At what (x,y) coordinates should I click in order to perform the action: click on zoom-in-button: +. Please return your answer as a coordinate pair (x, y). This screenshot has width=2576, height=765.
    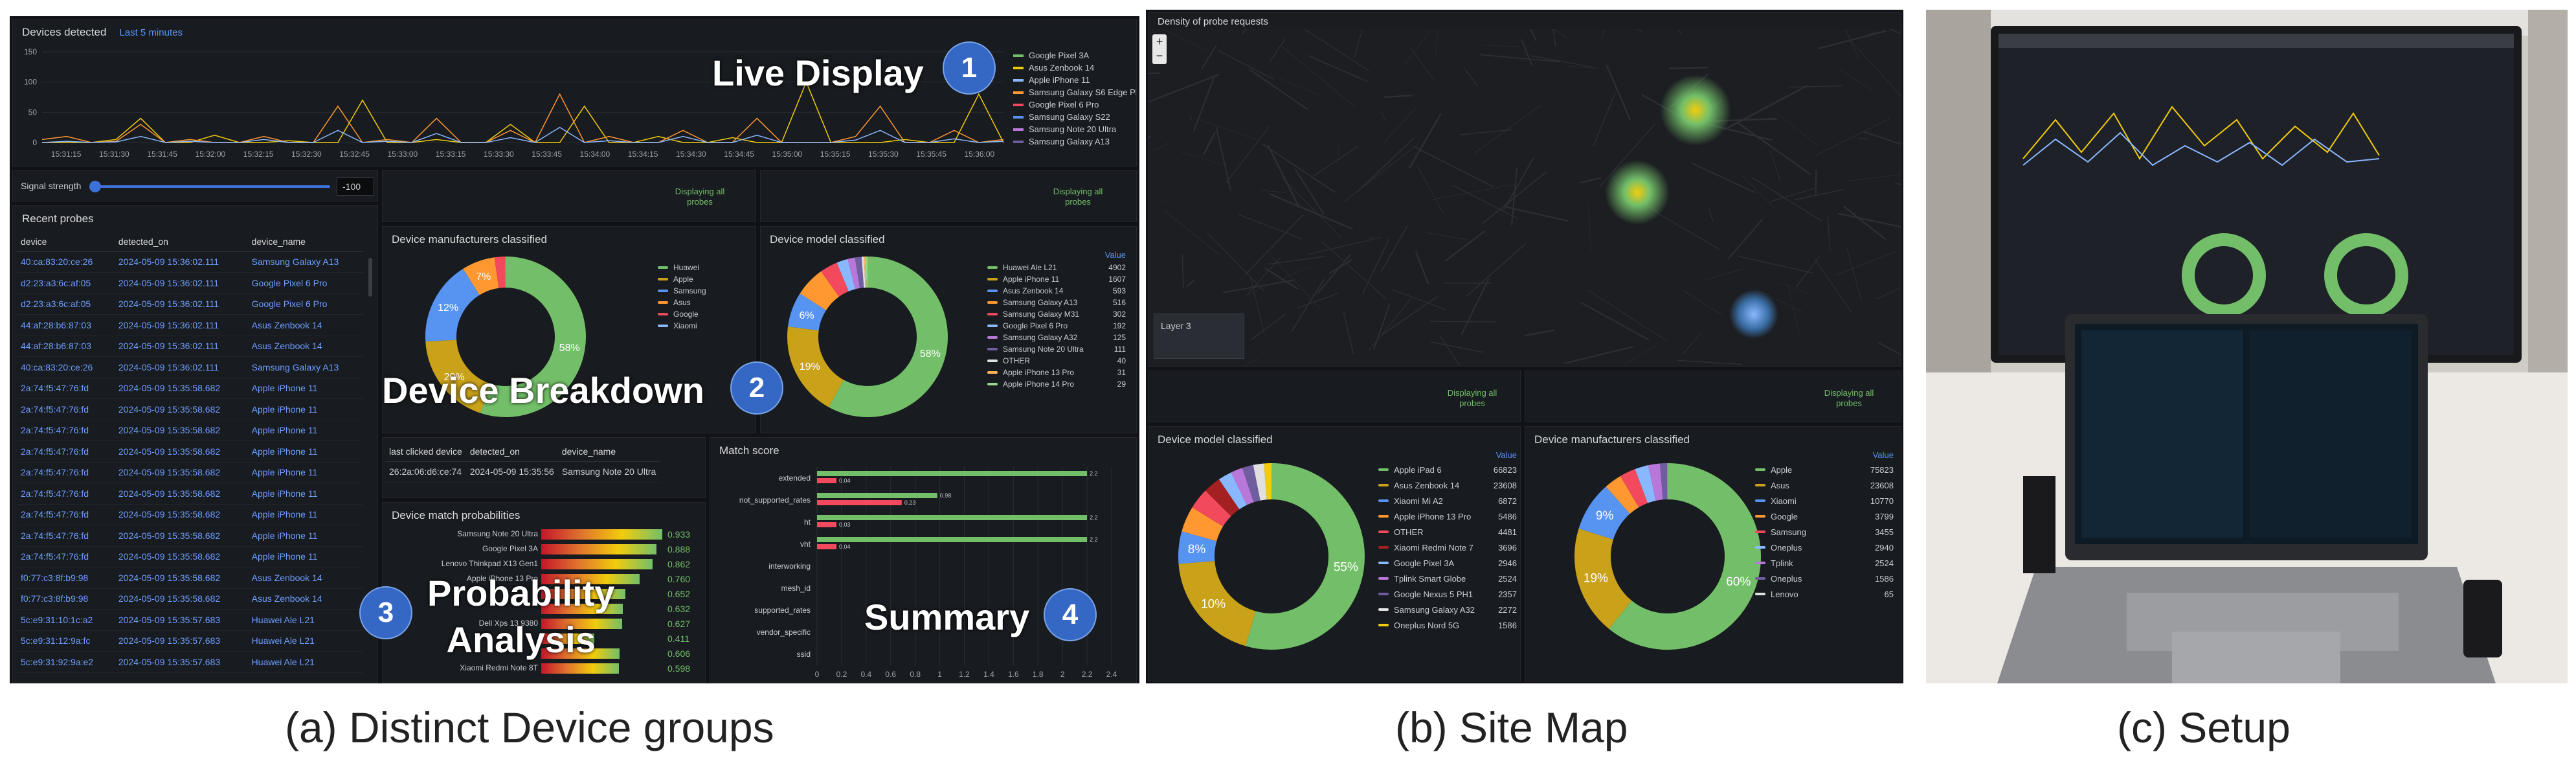
    Looking at the image, I should click on (1159, 41).